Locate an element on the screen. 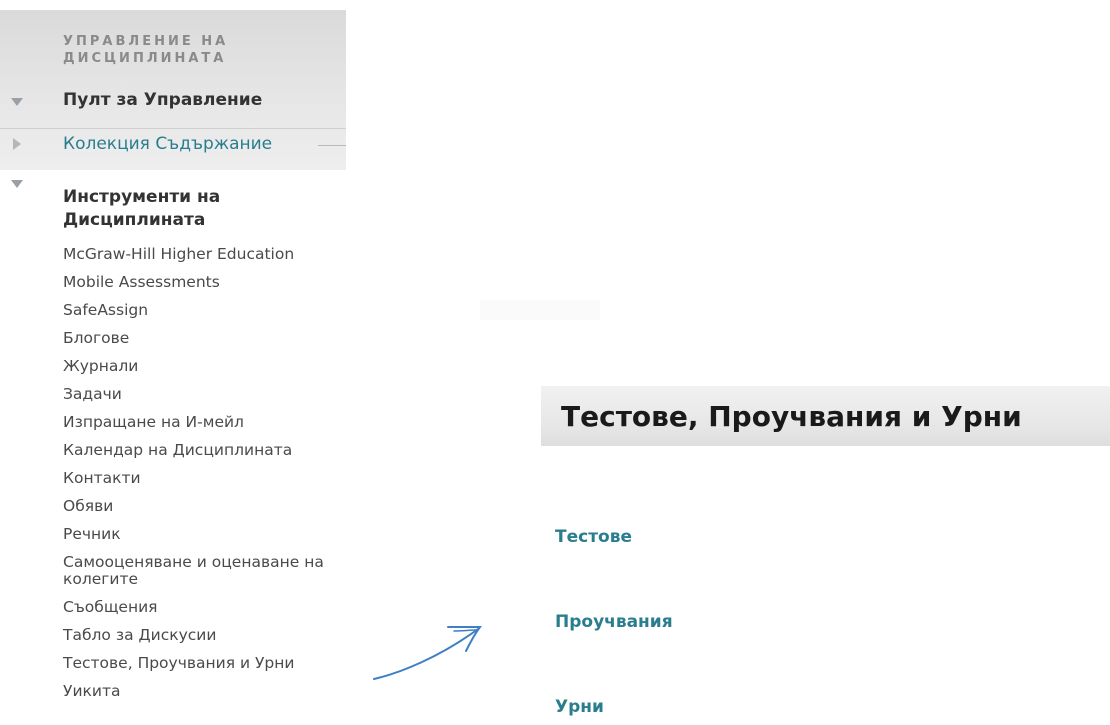 This screenshot has height=725, width=1110. page-title: Тестове, Проучвания и Урни is located at coordinates (791, 416).